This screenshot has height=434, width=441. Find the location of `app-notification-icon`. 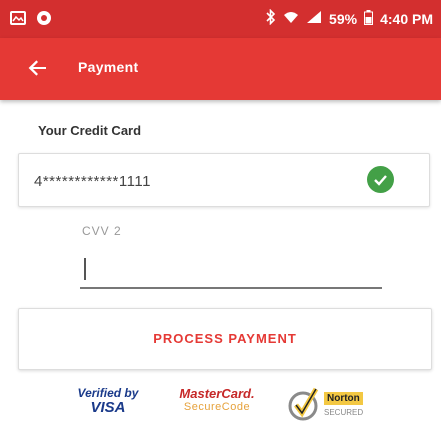

app-notification-icon is located at coordinates (44, 20).